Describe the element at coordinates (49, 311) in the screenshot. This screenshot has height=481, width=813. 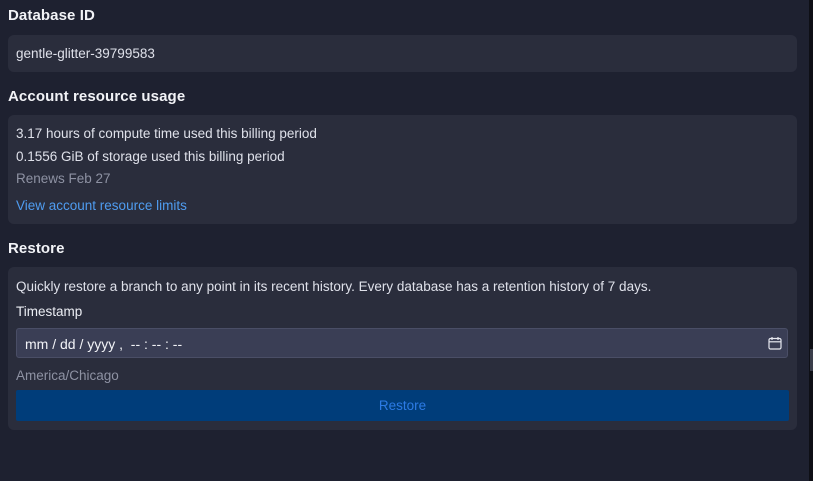
I see `timestamp-label: Timestamp` at that location.